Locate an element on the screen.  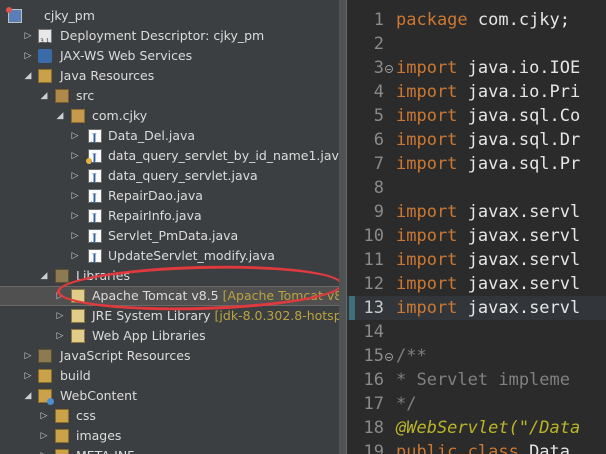
tree-item-images: ▷ images is located at coordinates (169, 436).